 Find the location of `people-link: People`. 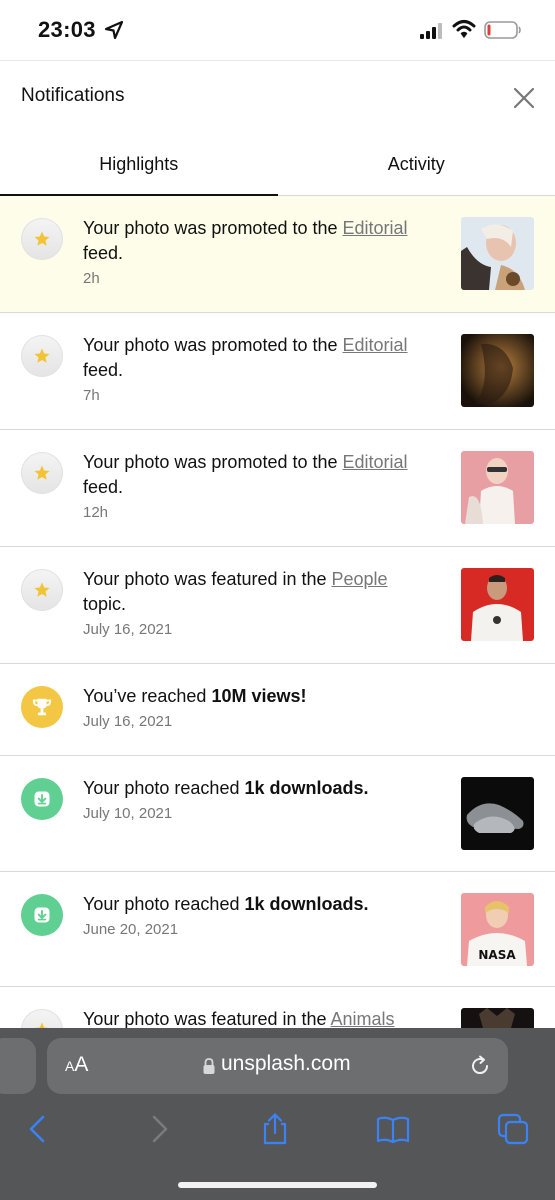

people-link: People is located at coordinates (360, 579).